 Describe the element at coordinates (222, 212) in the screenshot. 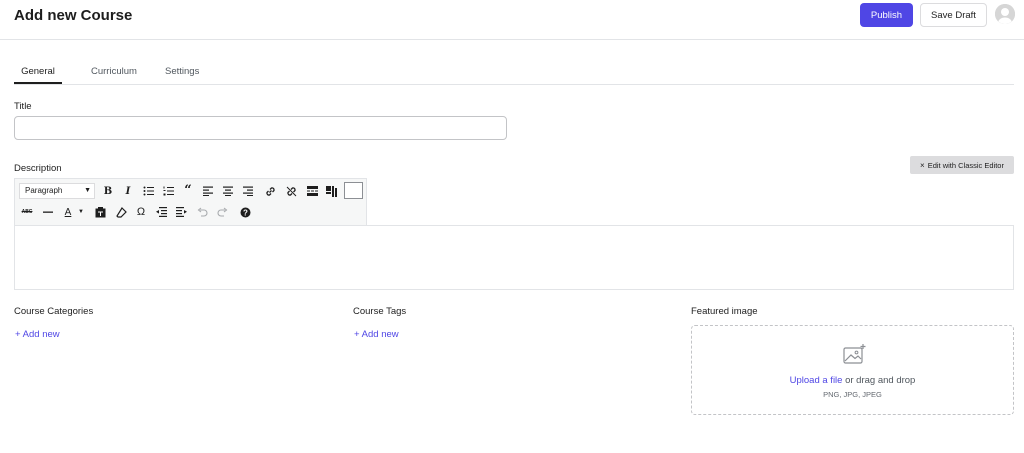

I see `redo-icon` at that location.